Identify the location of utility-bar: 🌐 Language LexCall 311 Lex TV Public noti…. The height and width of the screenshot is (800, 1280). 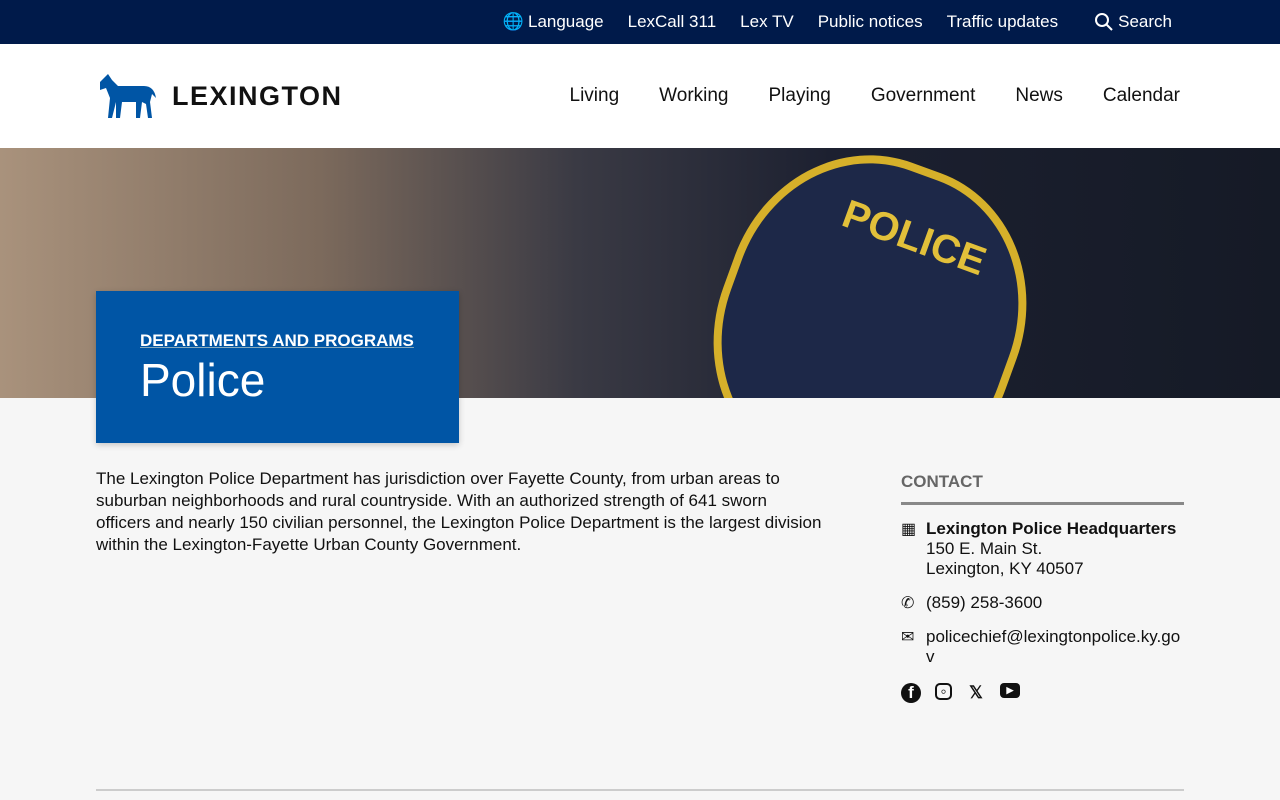
(640, 22).